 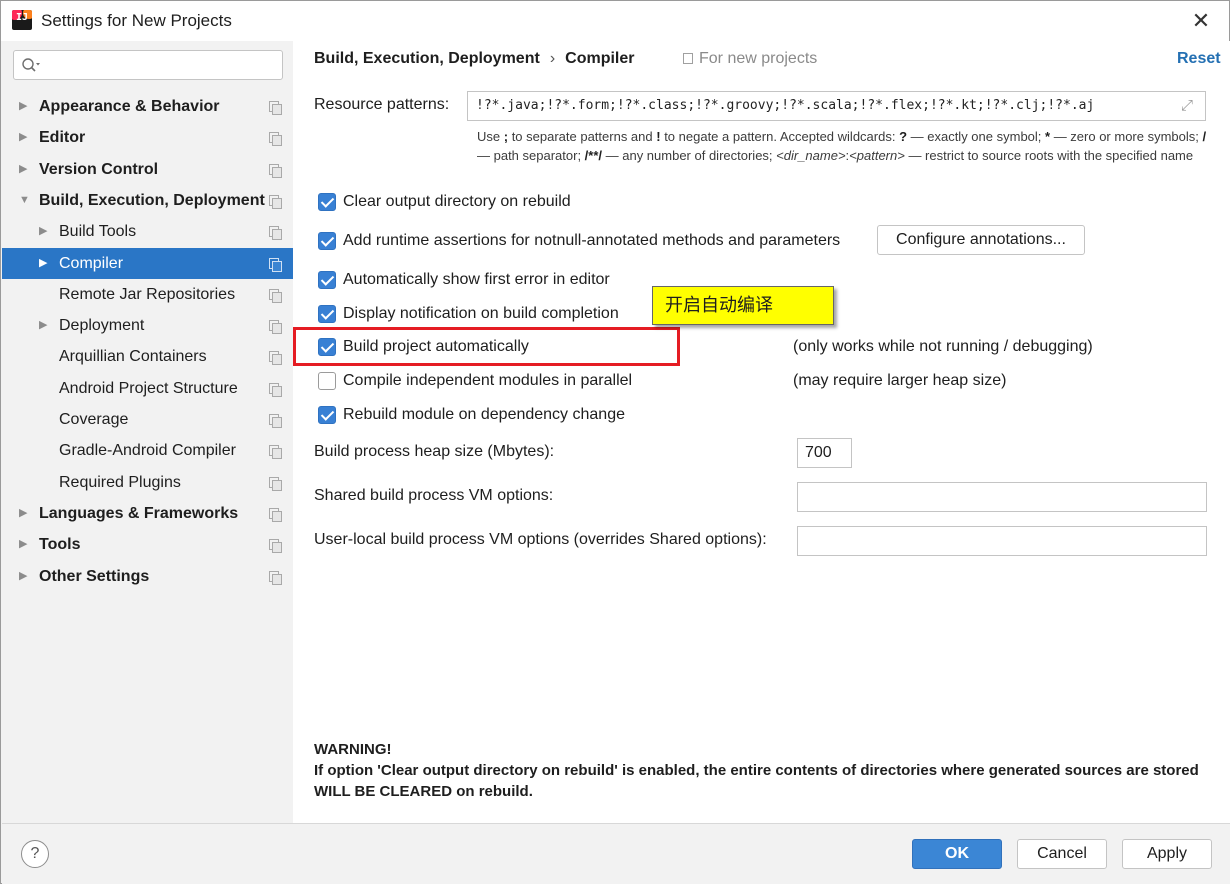 What do you see at coordinates (1062, 854) in the screenshot?
I see `cancel-button: Cancel` at bounding box center [1062, 854].